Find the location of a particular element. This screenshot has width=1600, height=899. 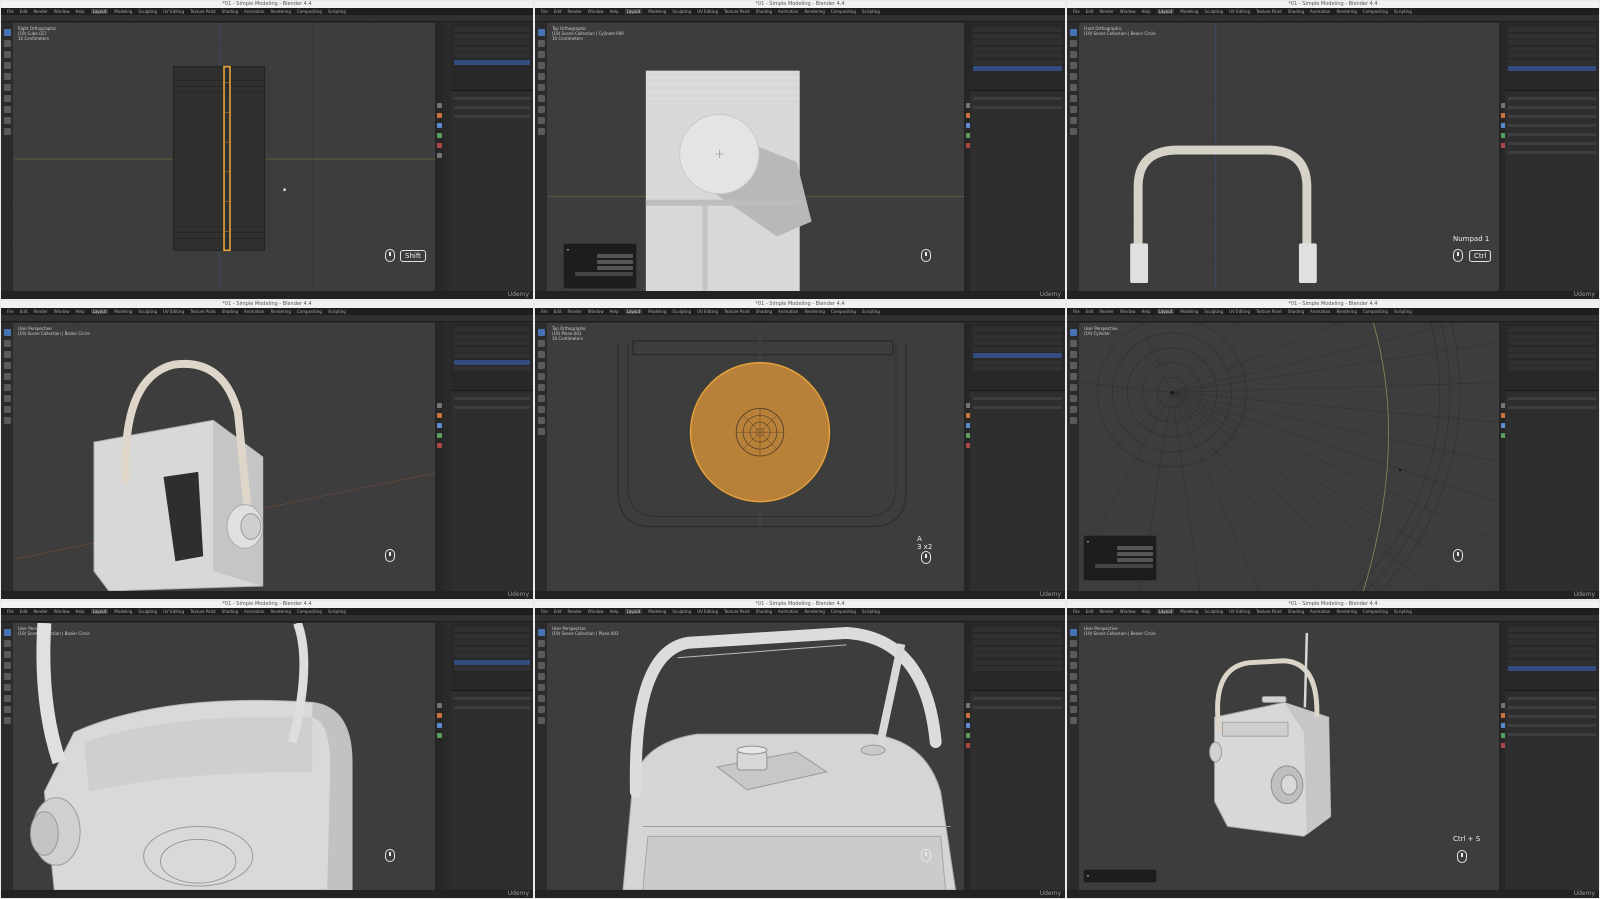

properties-tabs is located at coordinates (439, 457).